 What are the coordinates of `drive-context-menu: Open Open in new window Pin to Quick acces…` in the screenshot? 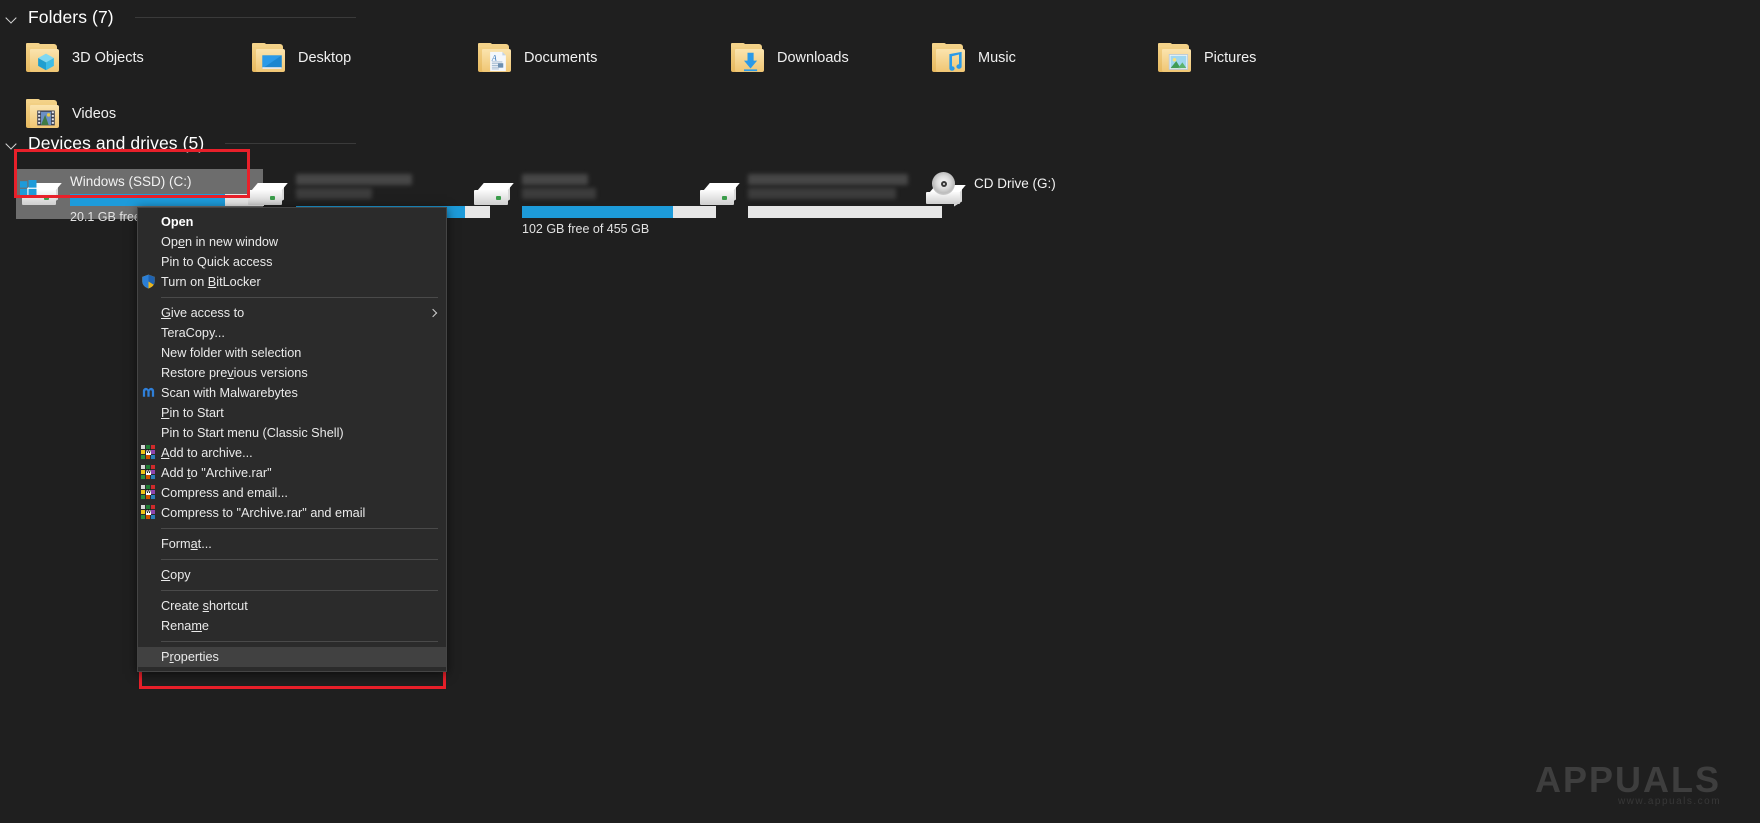 It's located at (292, 439).